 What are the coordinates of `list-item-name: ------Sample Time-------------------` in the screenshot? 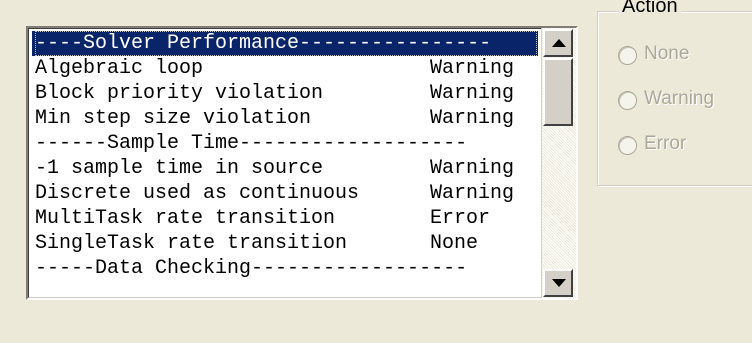 It's located at (251, 143).